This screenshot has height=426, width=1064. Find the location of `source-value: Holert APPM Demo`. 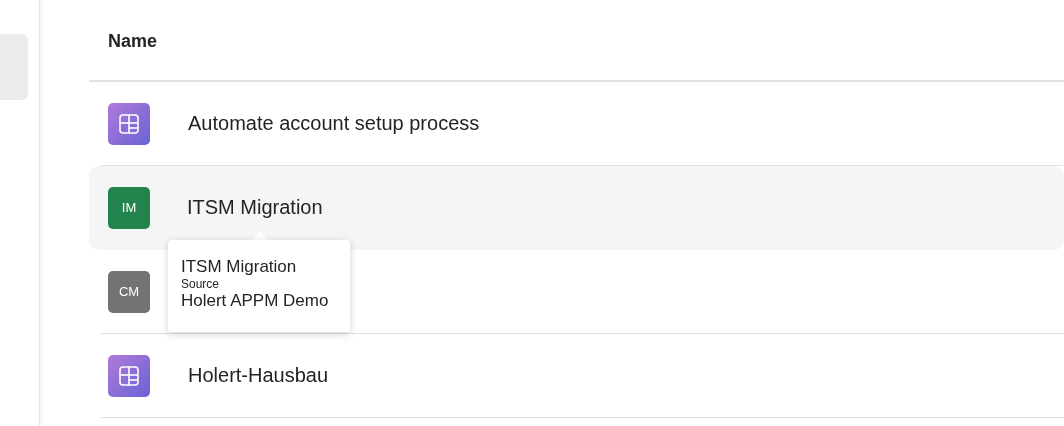

source-value: Holert APPM Demo is located at coordinates (255, 301).